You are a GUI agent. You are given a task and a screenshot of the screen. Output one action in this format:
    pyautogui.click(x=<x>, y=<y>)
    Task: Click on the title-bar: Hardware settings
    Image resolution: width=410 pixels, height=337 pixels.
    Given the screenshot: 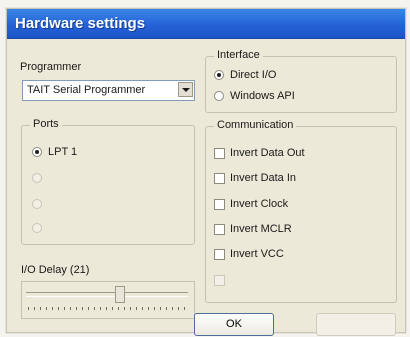 What is the action you would take?
    pyautogui.click(x=206, y=24)
    